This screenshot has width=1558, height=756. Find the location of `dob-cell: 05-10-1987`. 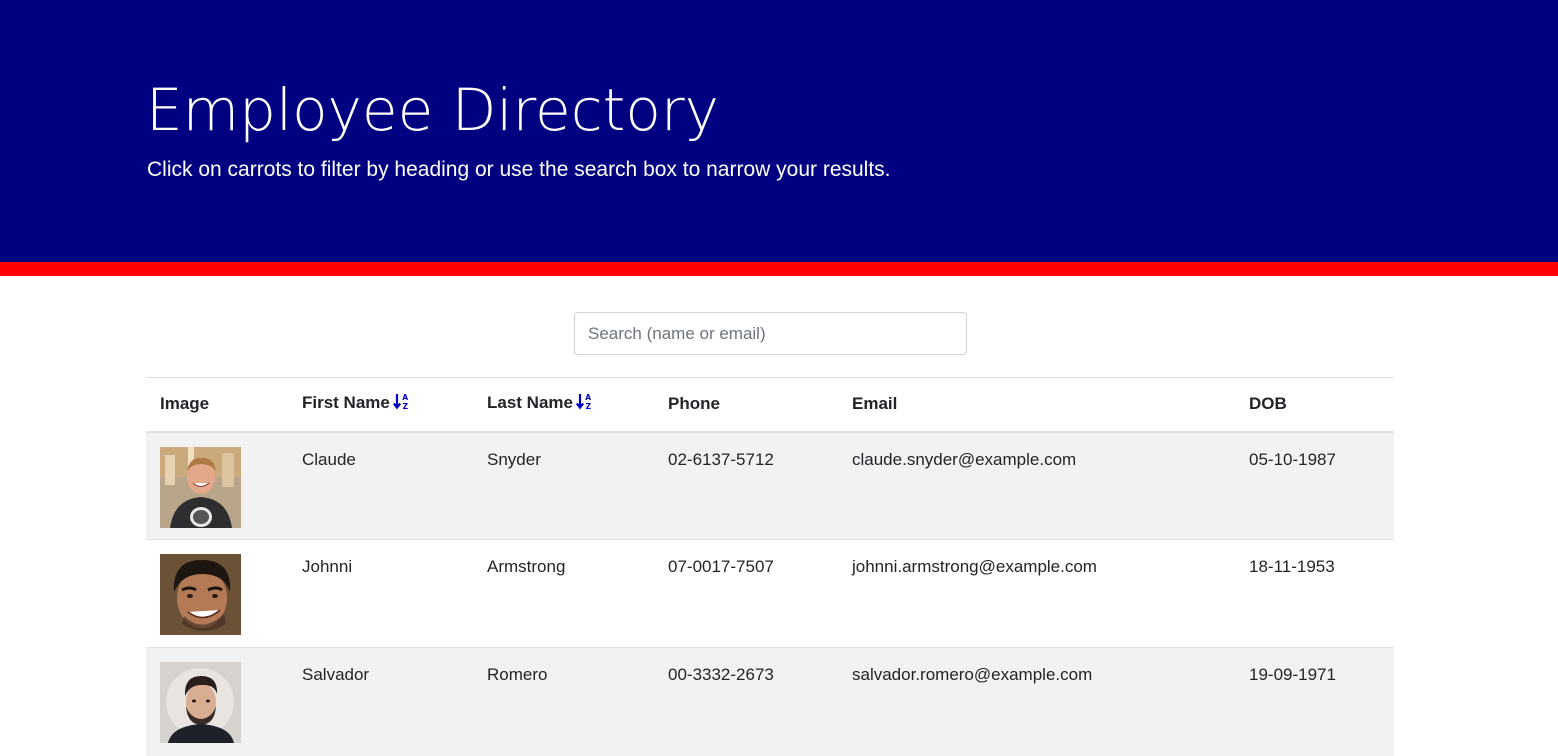

dob-cell: 05-10-1987 is located at coordinates (1314, 485).